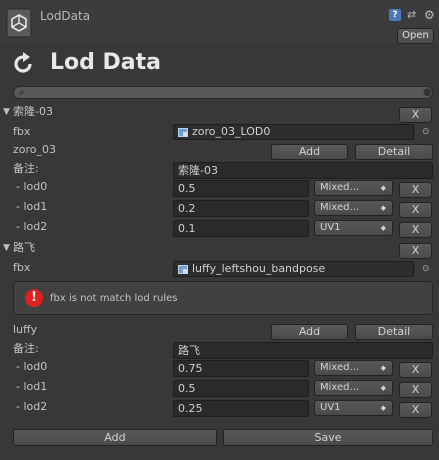  What do you see at coordinates (23, 62) in the screenshot?
I see `refresh-icon` at bounding box center [23, 62].